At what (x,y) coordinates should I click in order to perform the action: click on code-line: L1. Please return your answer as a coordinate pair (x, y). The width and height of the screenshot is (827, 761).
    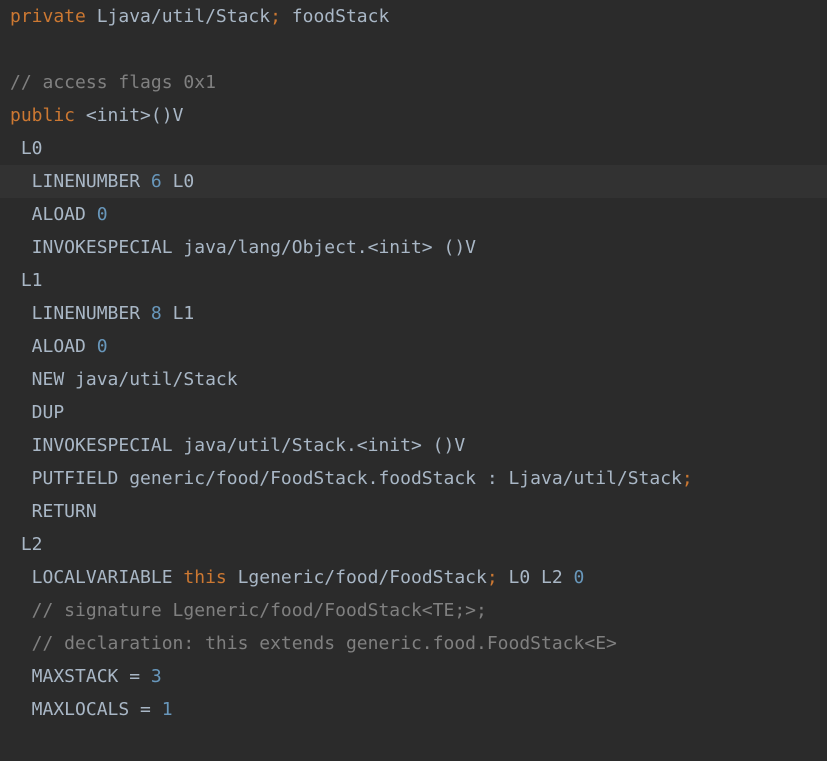
    Looking at the image, I should click on (413, 280).